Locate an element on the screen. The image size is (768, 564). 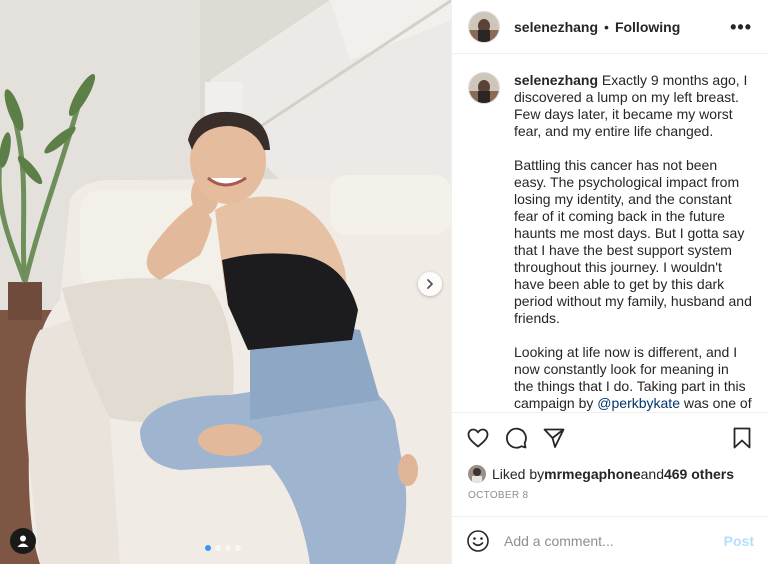
liker-username: mrmegaphone is located at coordinates (592, 474).